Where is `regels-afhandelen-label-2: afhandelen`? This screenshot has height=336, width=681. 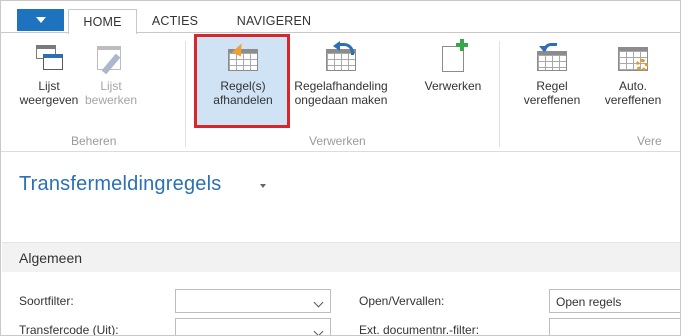
regels-afhandelen-label-2: afhandelen is located at coordinates (243, 100).